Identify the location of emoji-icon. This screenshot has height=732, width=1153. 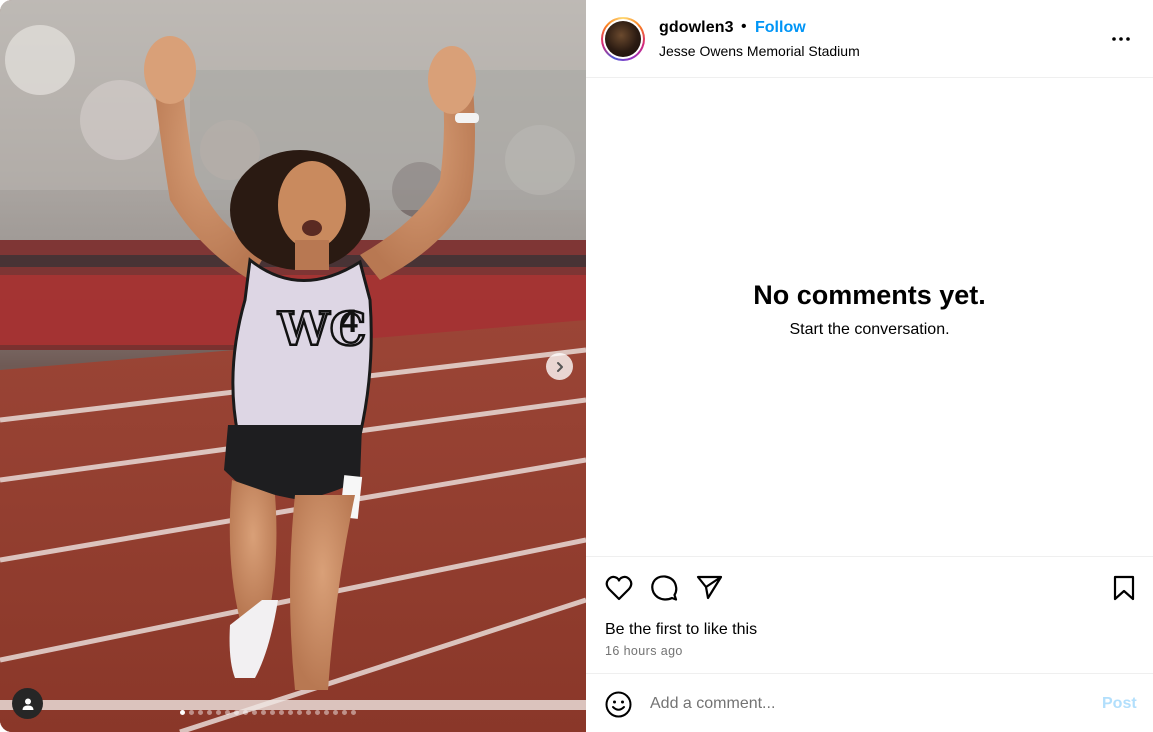
(618, 704).